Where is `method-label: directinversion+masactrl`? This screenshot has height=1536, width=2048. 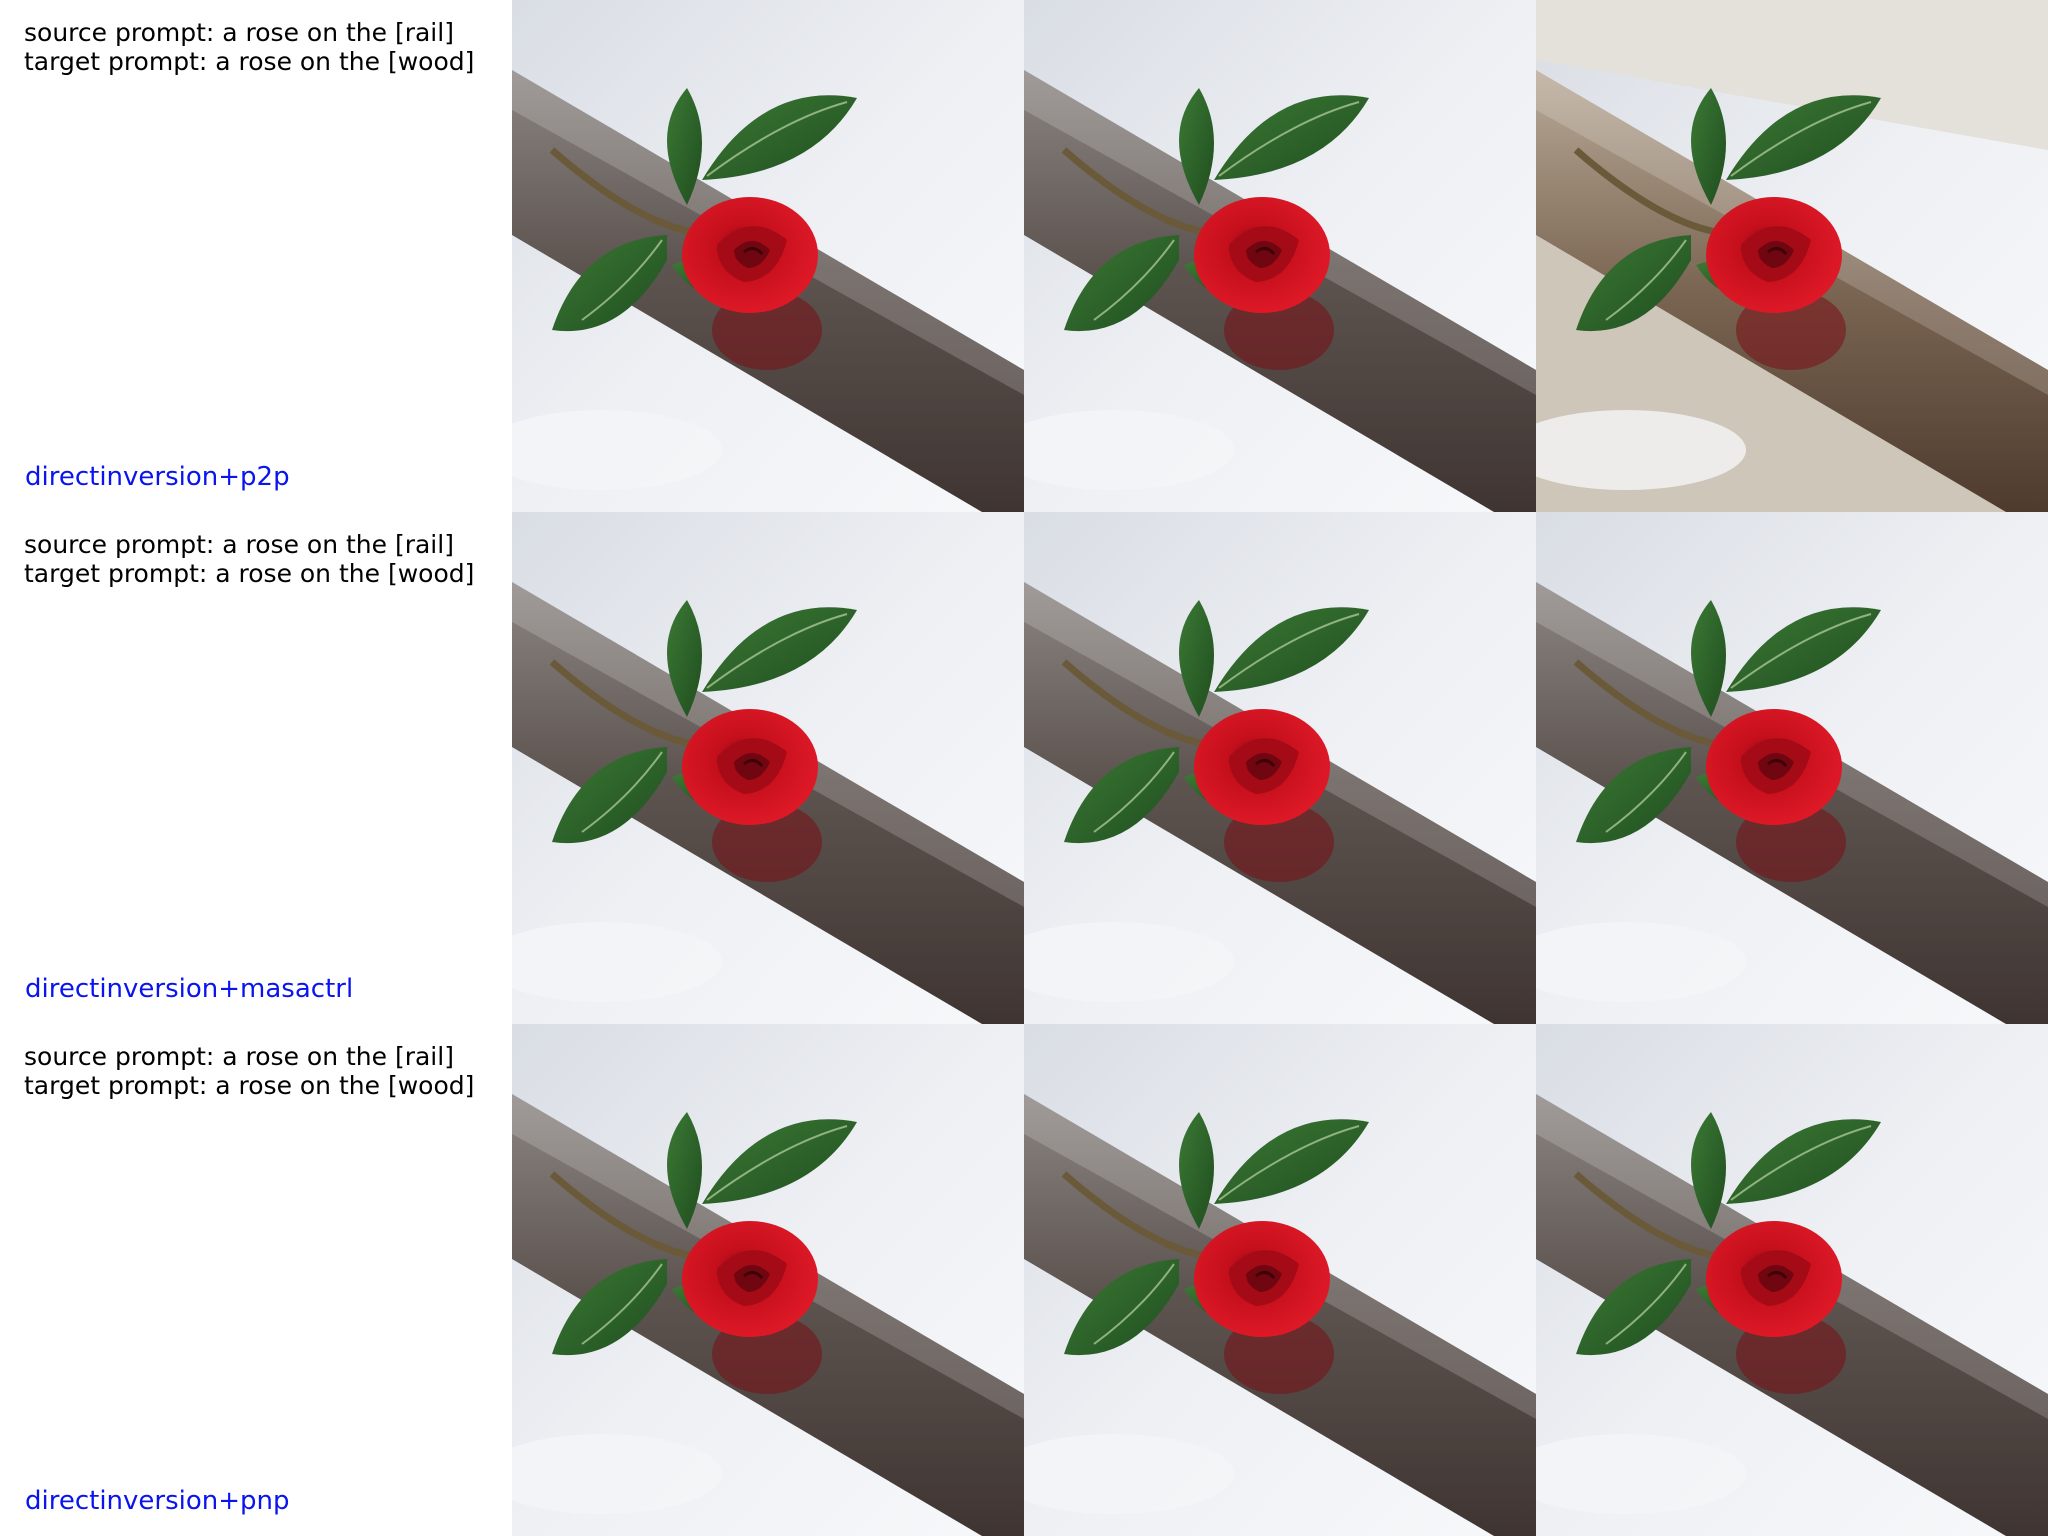 method-label: directinversion+masactrl is located at coordinates (189, 989).